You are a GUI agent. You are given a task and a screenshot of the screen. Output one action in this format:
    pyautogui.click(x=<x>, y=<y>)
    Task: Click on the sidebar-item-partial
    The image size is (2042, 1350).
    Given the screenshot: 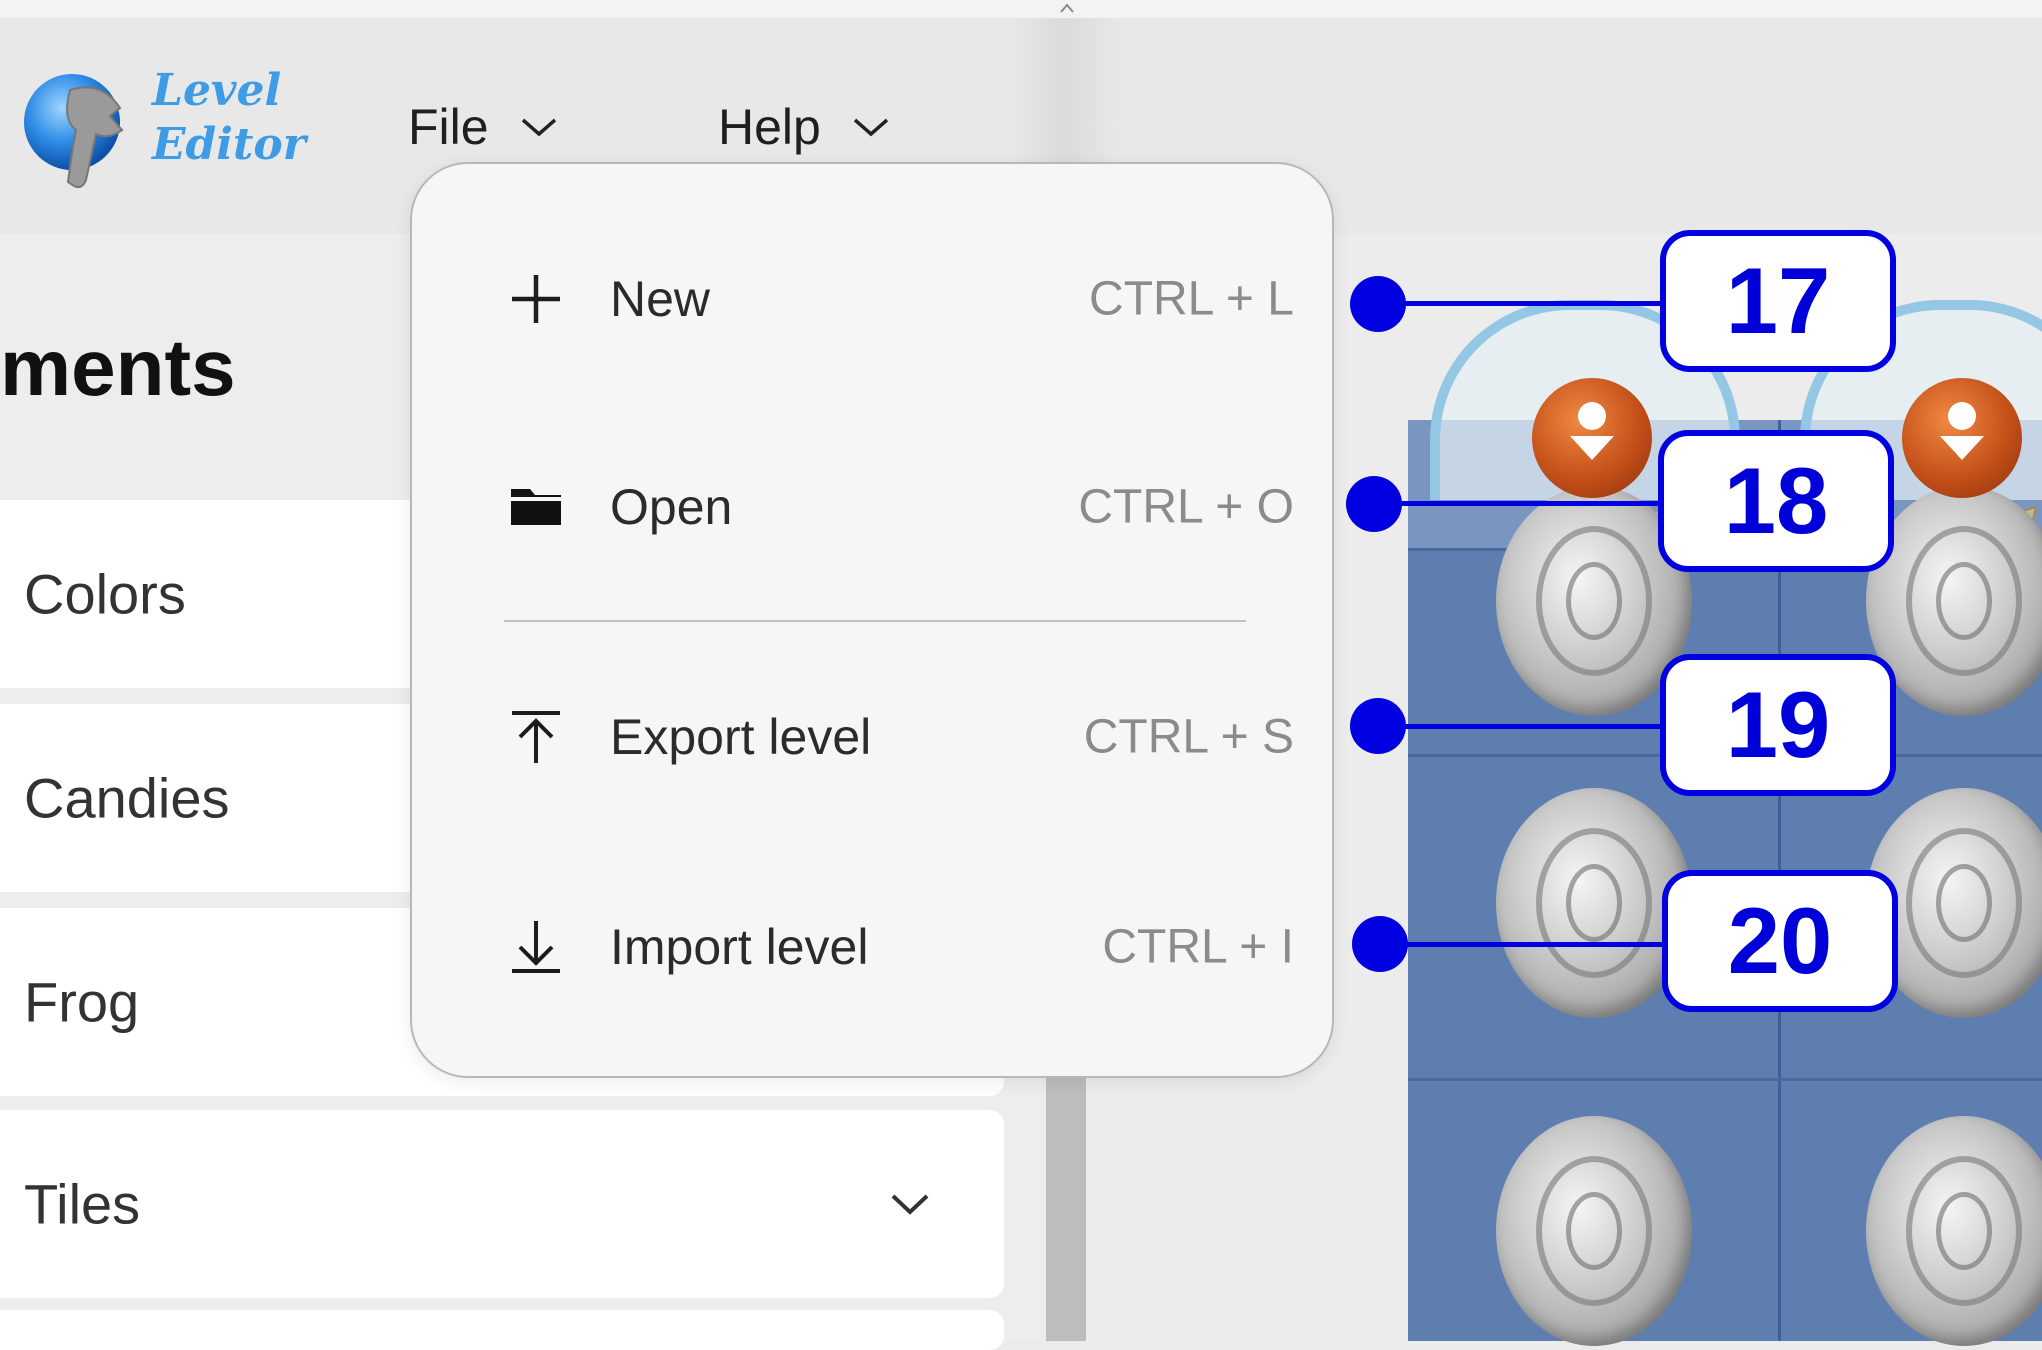 What is the action you would take?
    pyautogui.click(x=502, y=1330)
    